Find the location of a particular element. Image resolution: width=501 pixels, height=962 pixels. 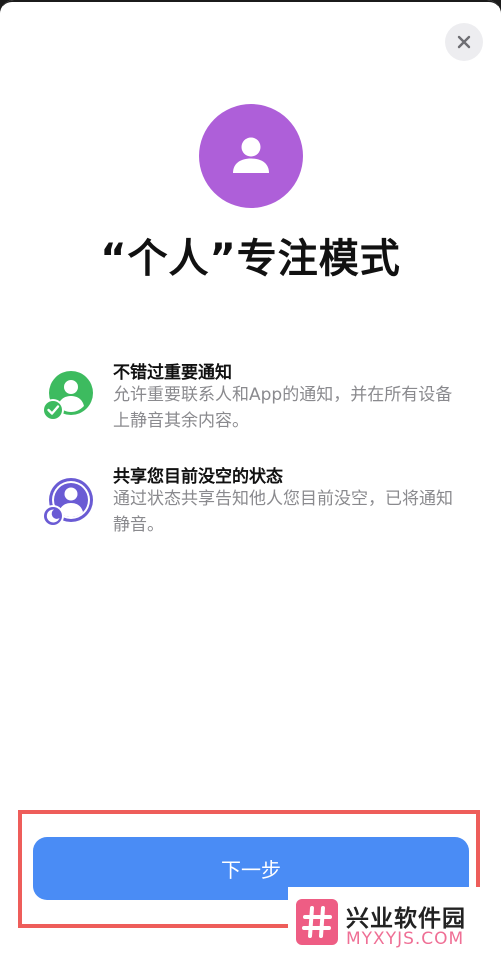

watermark-url: MYXYJS.COM is located at coordinates (405, 939).